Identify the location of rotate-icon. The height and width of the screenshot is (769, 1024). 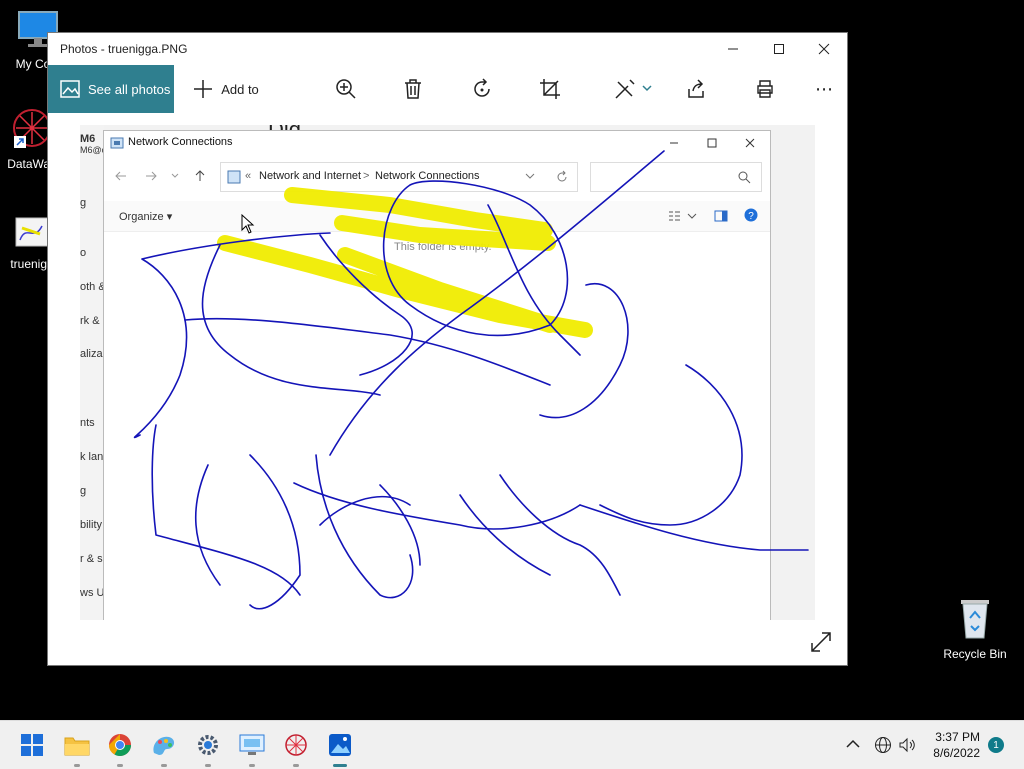
(482, 87).